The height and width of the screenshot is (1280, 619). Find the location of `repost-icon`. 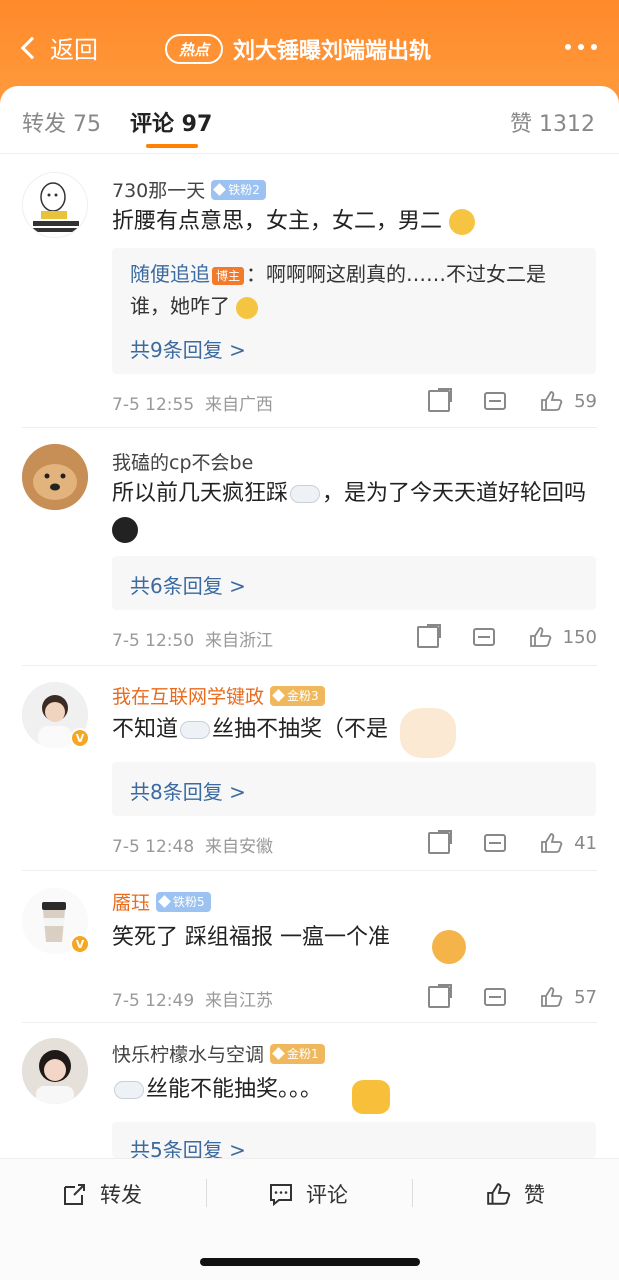

repost-icon is located at coordinates (74, 1194).